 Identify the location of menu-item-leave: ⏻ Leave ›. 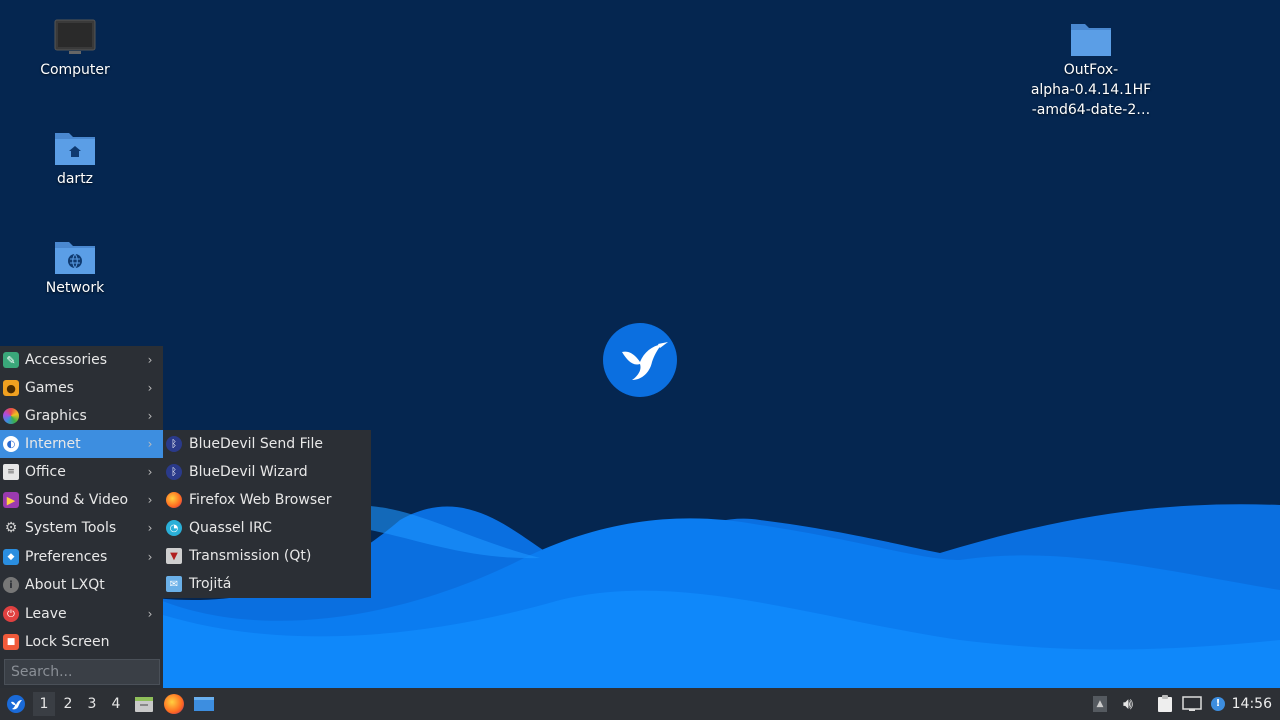
(81, 614).